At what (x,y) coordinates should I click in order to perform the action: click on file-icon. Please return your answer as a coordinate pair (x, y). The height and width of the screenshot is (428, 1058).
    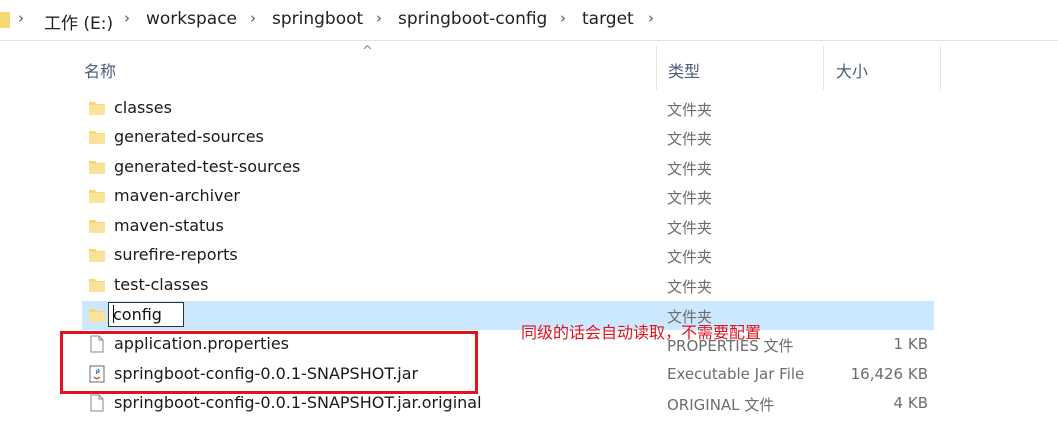
    Looking at the image, I should click on (97, 403).